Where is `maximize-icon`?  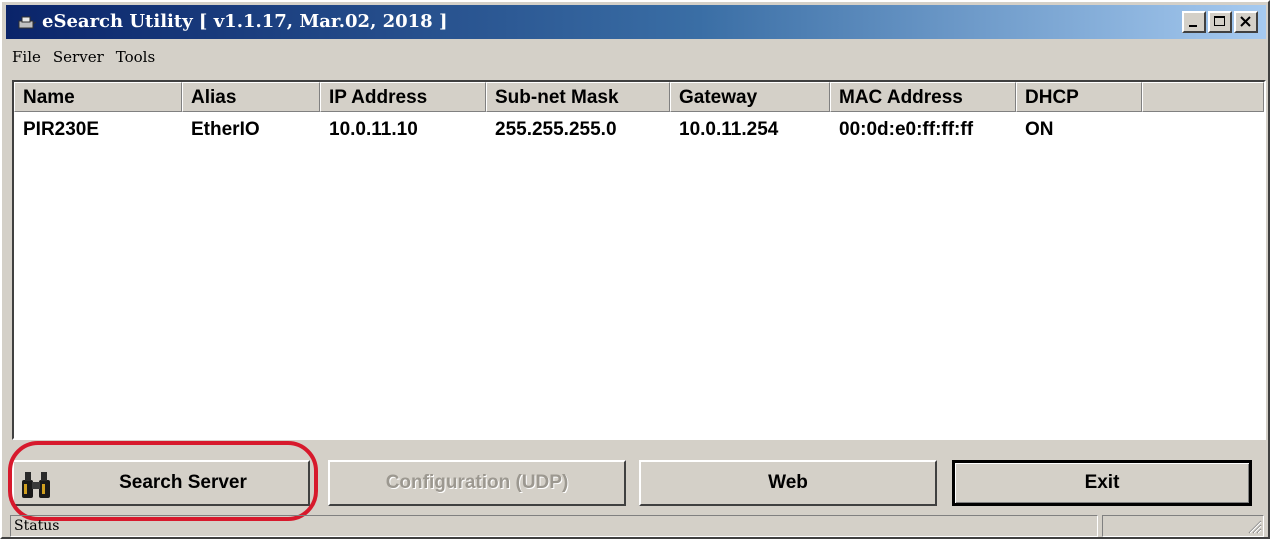 maximize-icon is located at coordinates (1219, 21).